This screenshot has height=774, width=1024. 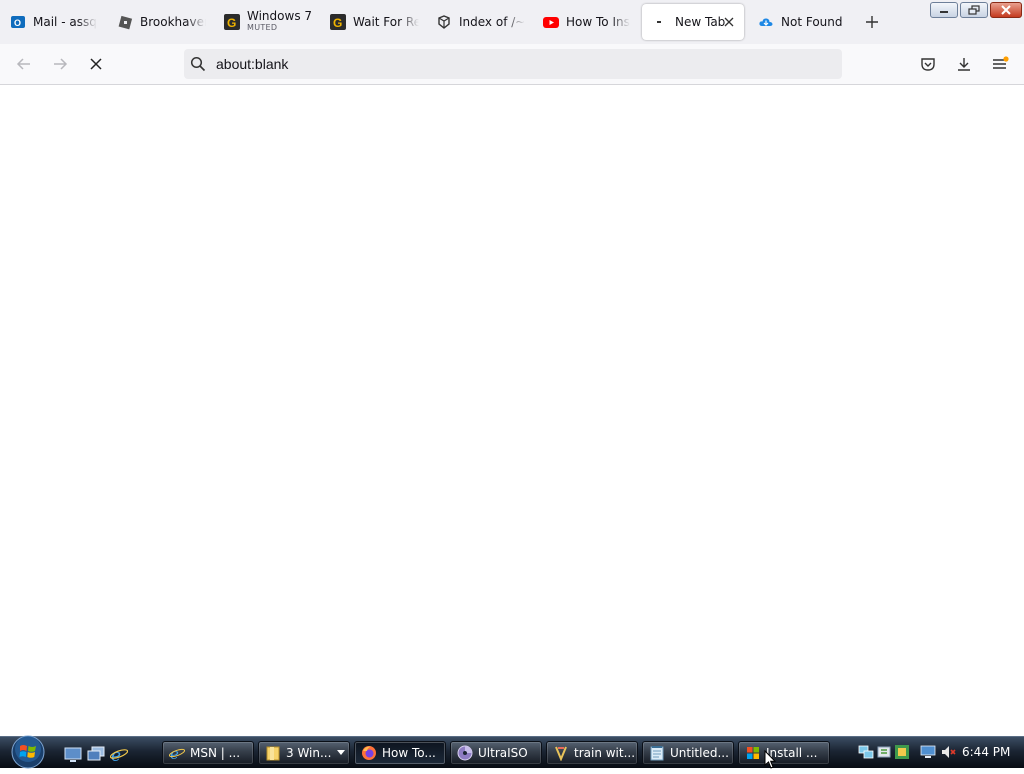 I want to click on windows-start-orb-icon, so click(x=28, y=752).